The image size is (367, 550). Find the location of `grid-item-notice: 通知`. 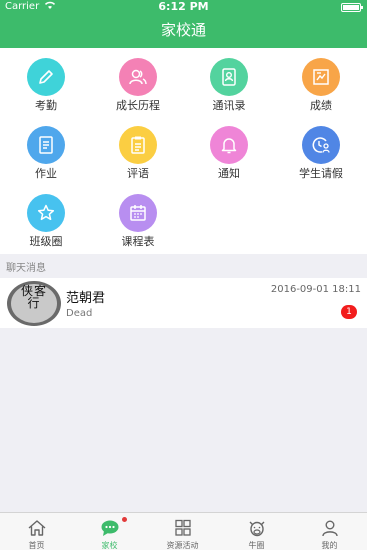

grid-item-notice: 通知 is located at coordinates (229, 148).